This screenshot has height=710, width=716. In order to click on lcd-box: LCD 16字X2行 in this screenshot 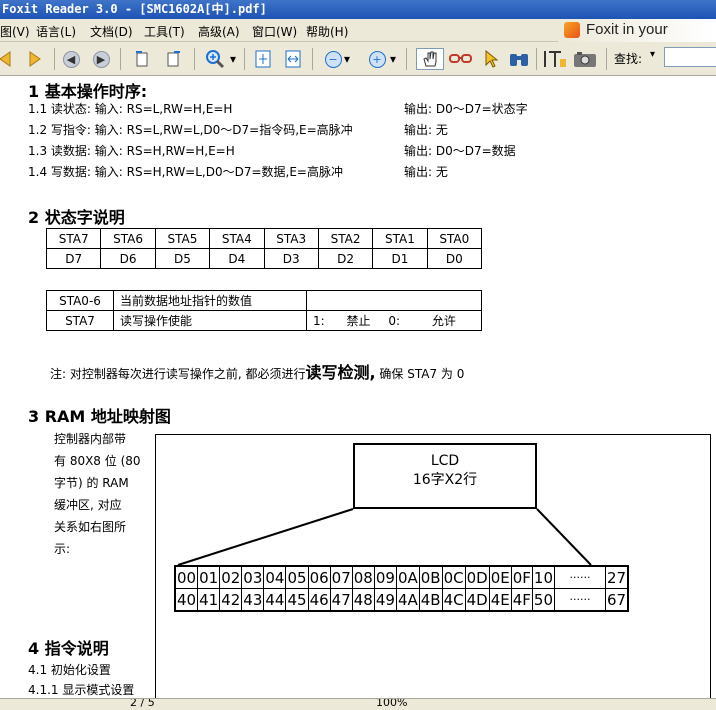, I will do `click(445, 476)`.